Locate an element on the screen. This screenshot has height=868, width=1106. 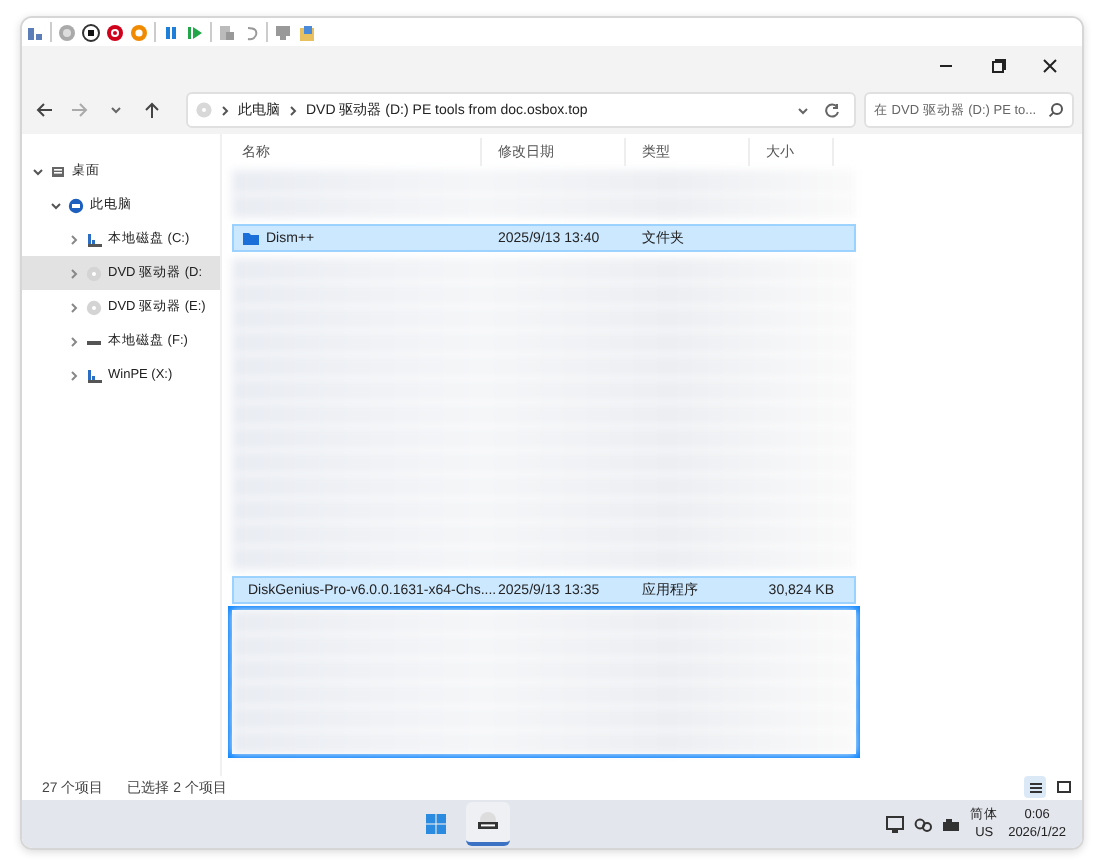
details-view-button is located at coordinates (1035, 787).